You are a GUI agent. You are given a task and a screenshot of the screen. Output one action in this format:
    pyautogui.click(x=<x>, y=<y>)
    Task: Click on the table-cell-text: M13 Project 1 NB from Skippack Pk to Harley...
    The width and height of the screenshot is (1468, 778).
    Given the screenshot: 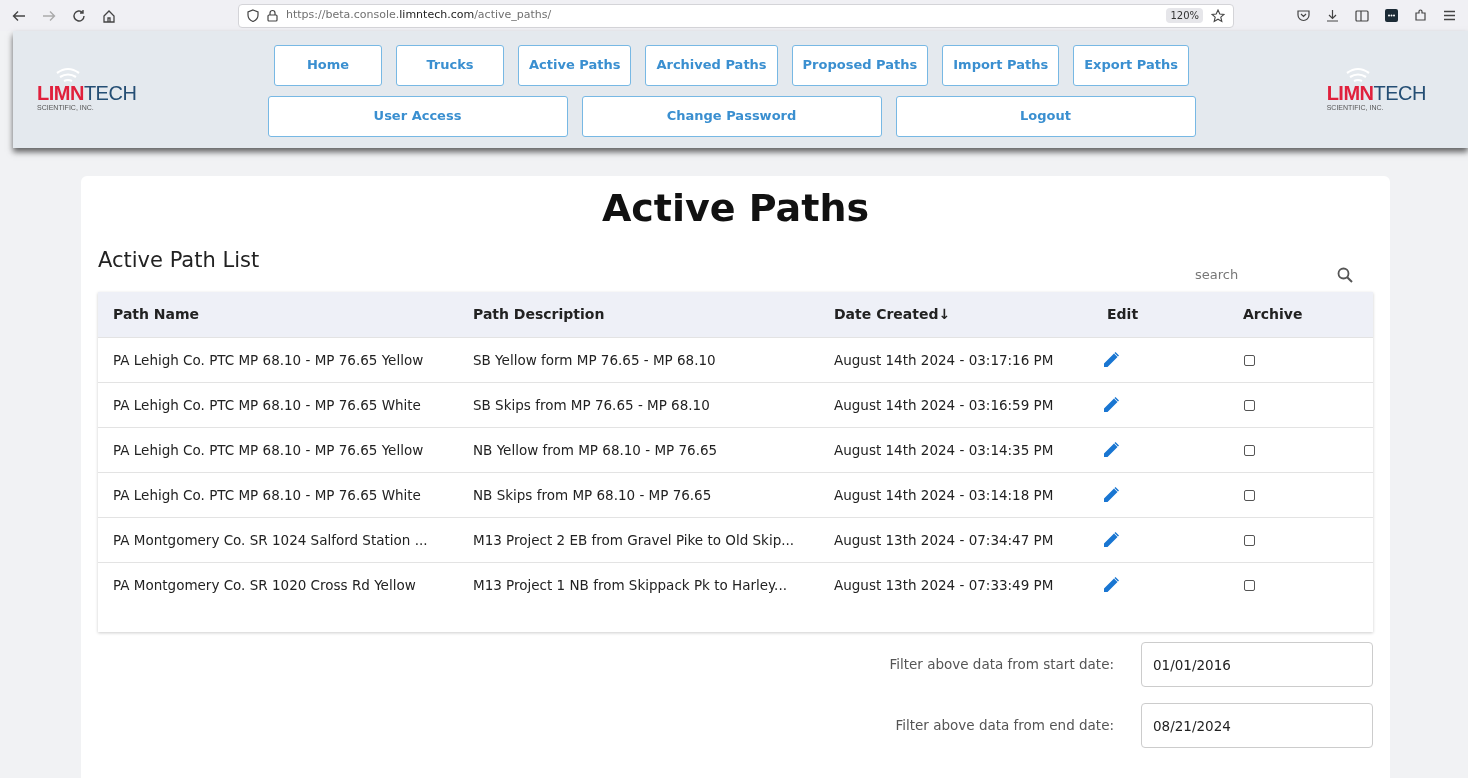 What is the action you would take?
    pyautogui.click(x=630, y=585)
    